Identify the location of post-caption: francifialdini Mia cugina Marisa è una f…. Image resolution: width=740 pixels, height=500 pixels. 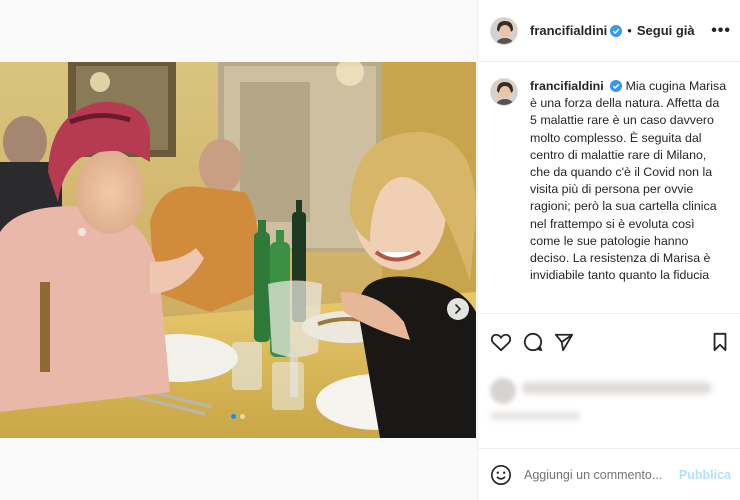
(610, 181).